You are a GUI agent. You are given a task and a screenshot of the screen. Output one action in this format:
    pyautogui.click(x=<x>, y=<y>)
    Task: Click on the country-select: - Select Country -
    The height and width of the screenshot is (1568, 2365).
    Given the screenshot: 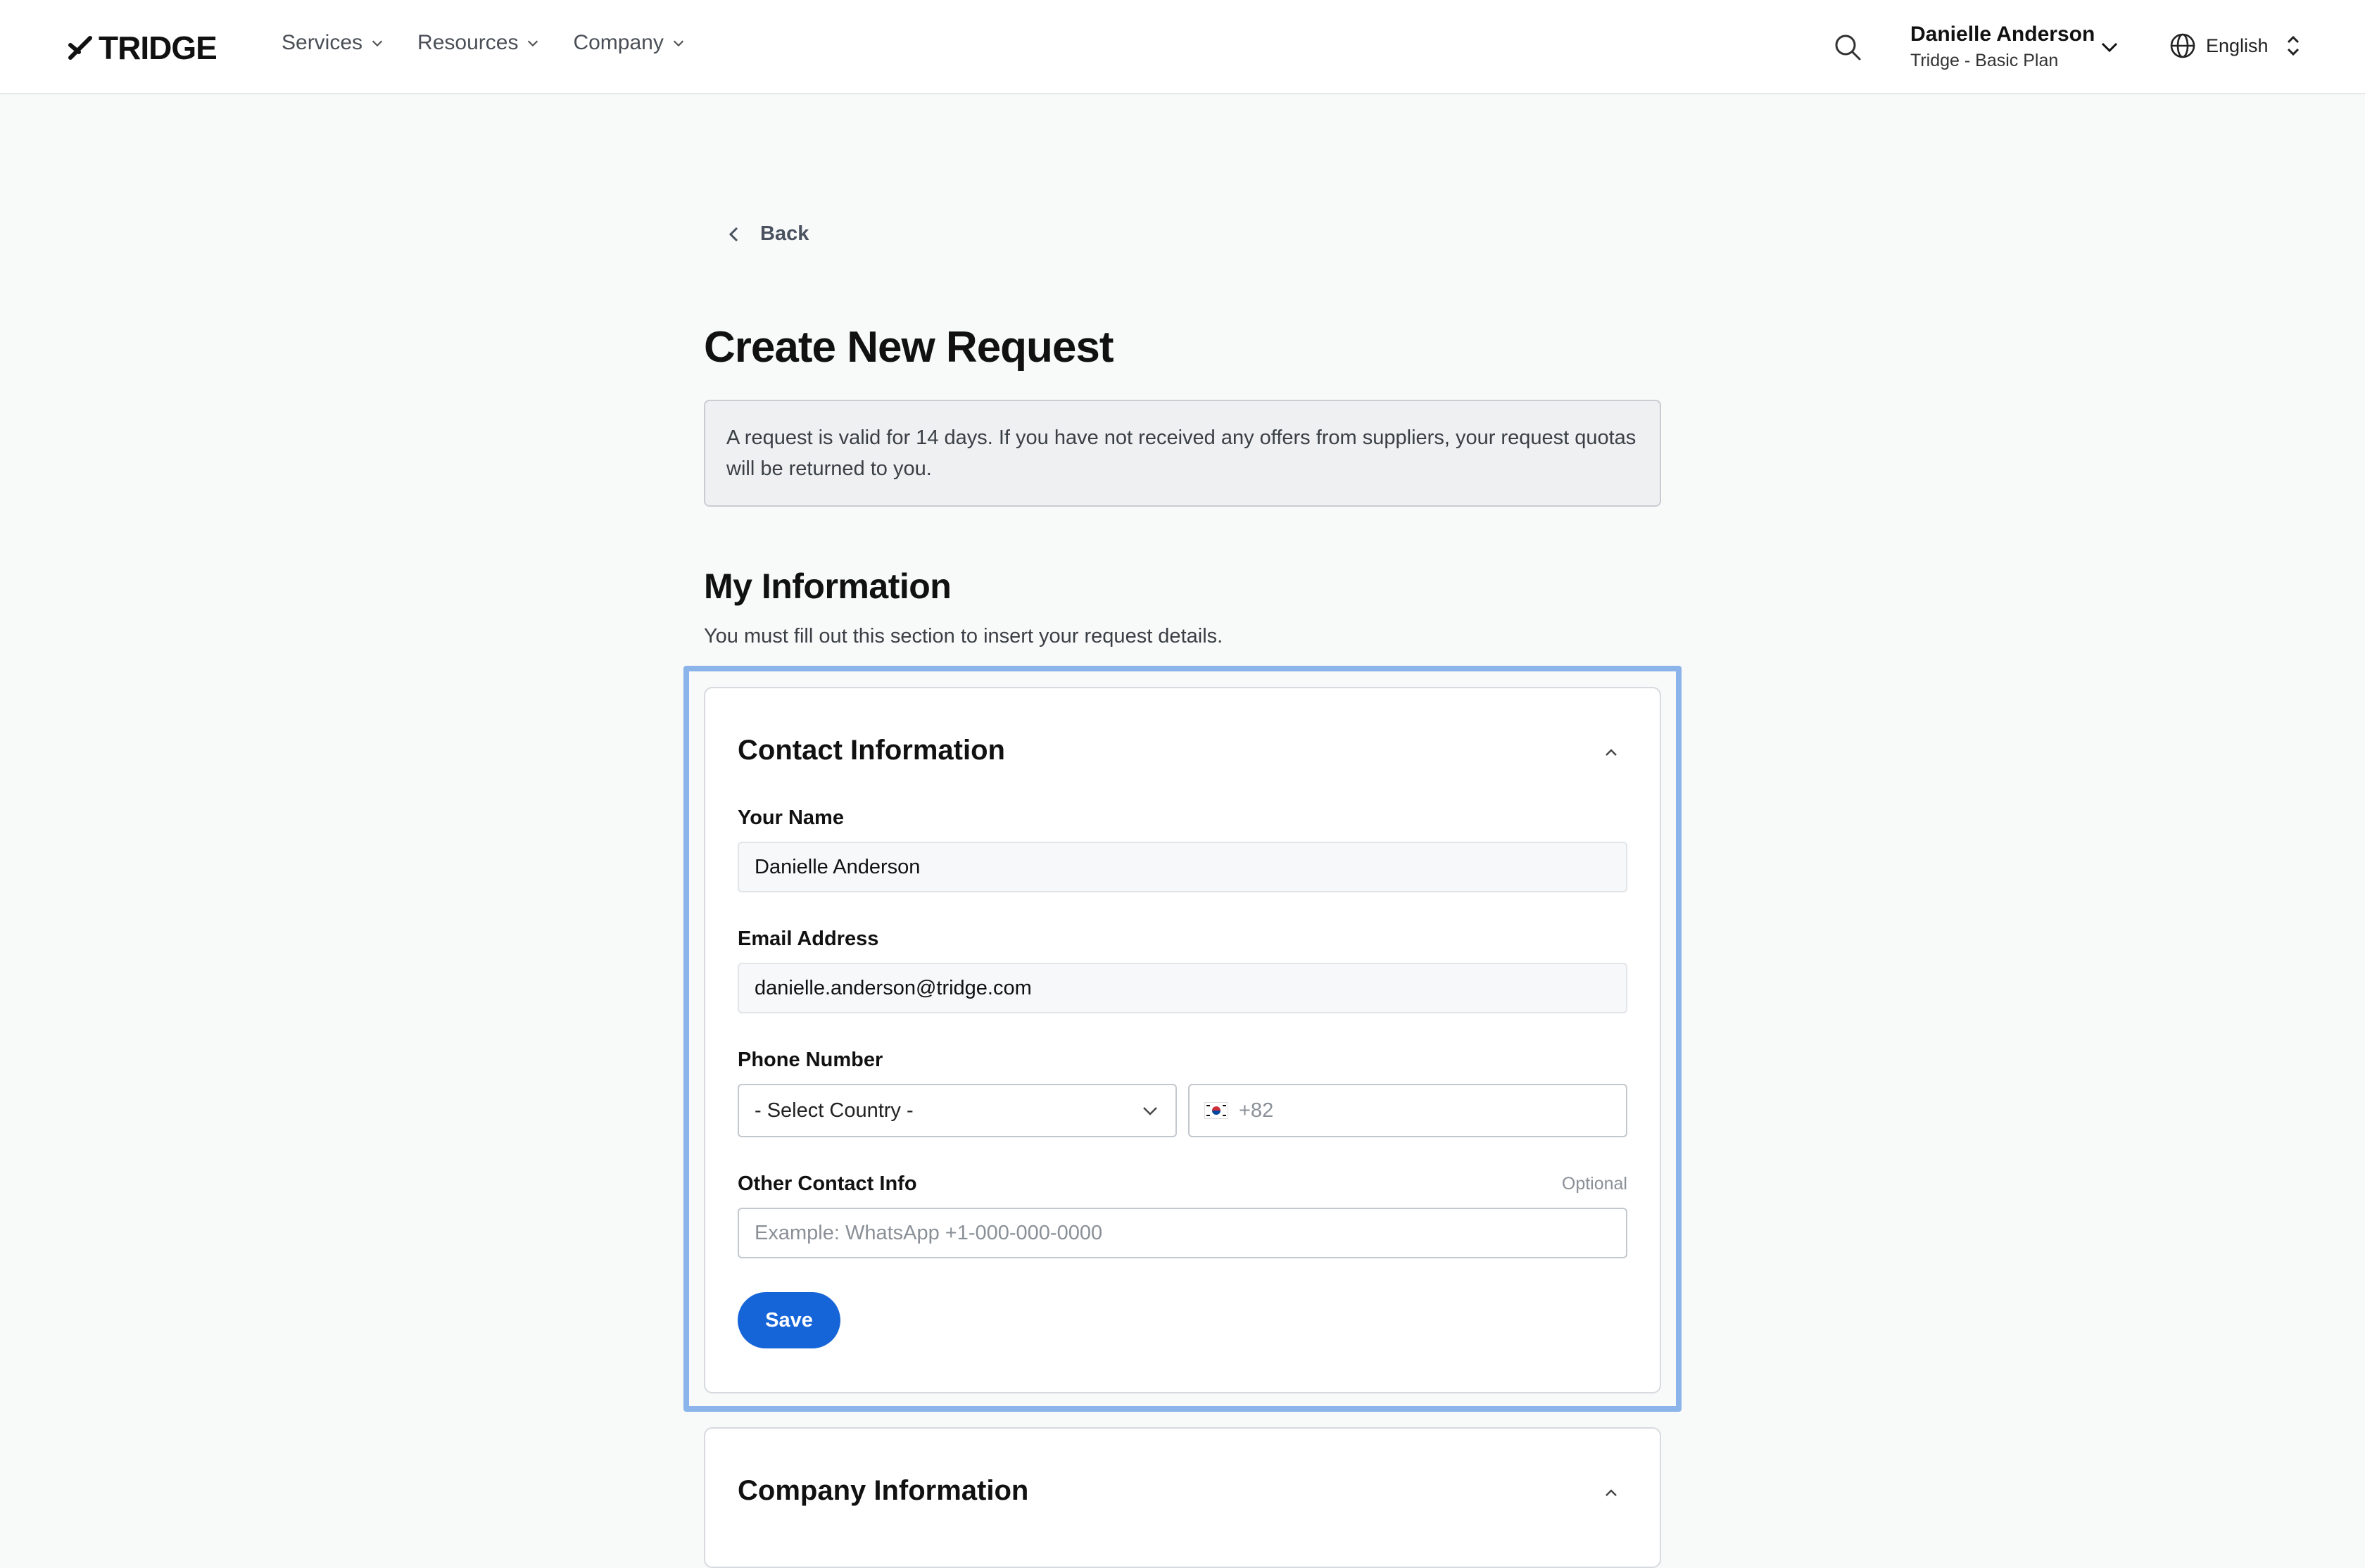 What is the action you would take?
    pyautogui.click(x=958, y=1110)
    